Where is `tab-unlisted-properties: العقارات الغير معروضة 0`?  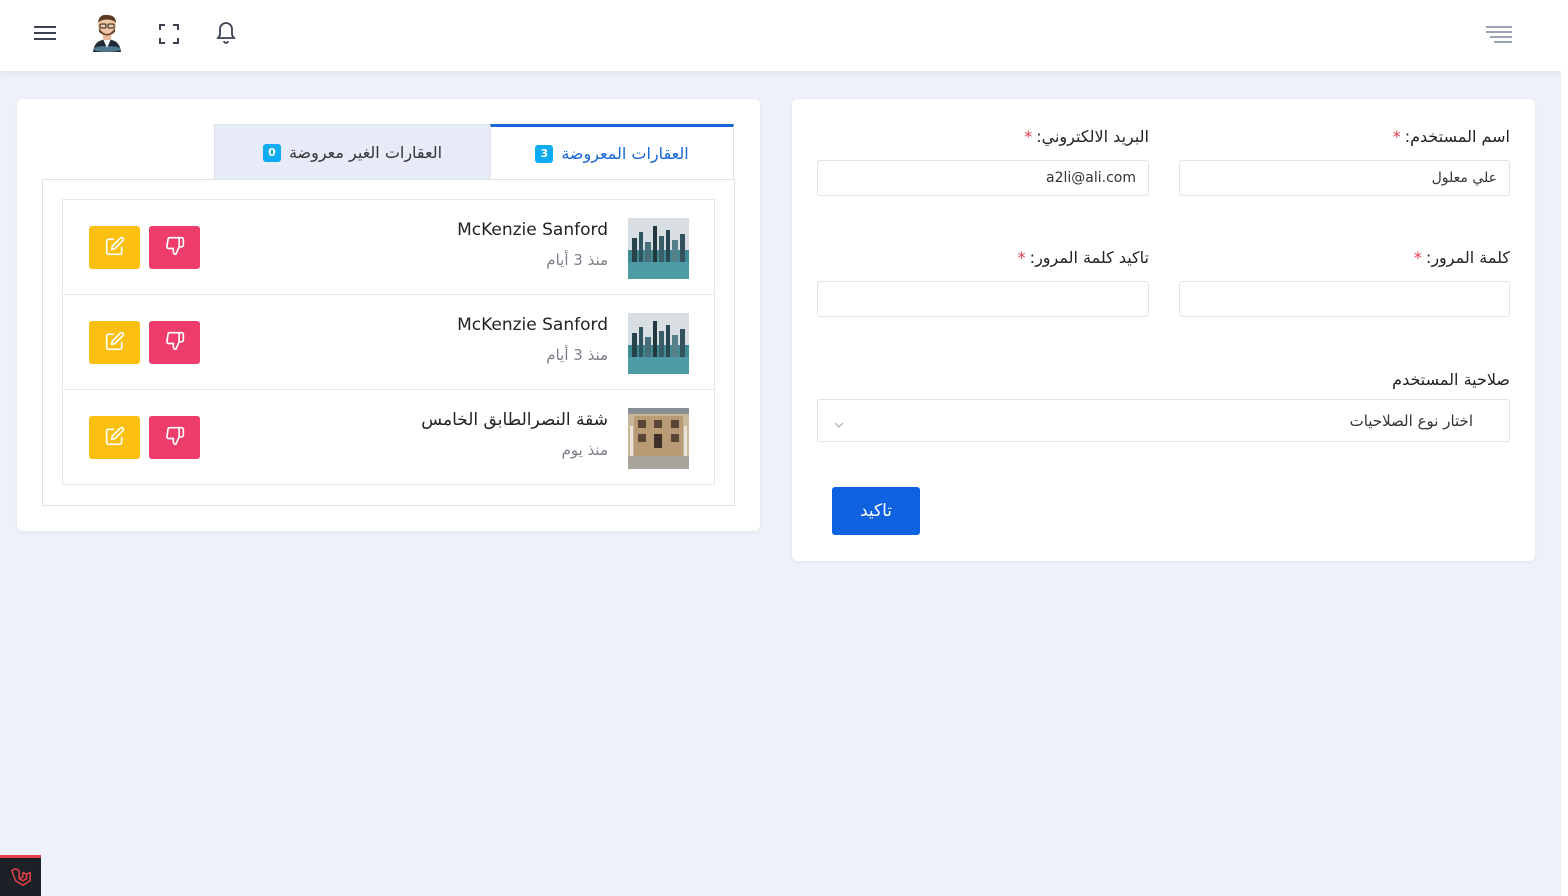
tab-unlisted-properties: العقارات الغير معروضة 0 is located at coordinates (352, 152).